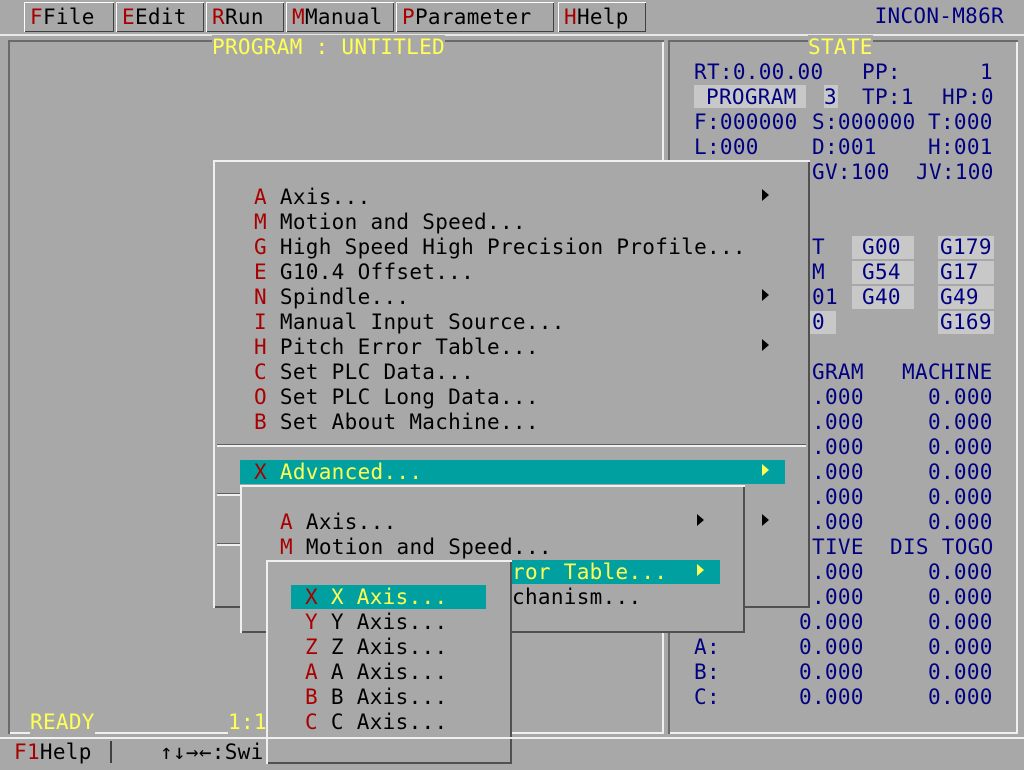  I want to click on menu-file-label: File, so click(68, 17).